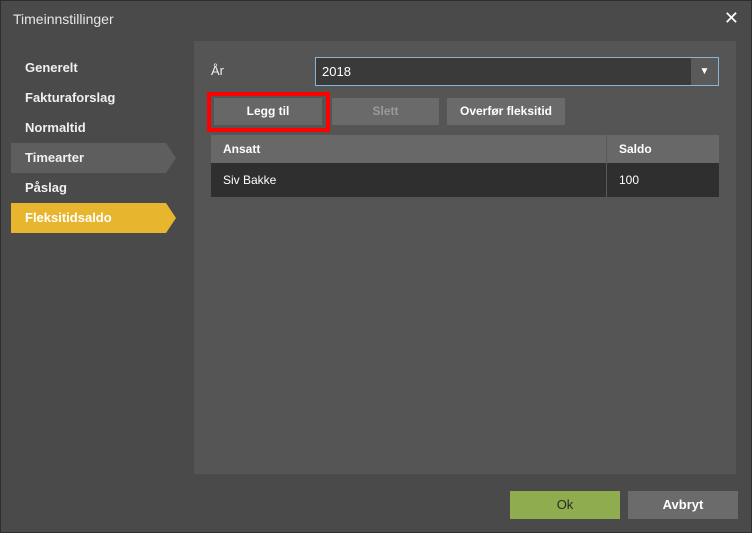  What do you see at coordinates (336, 71) in the screenshot?
I see `year-select-value: 2018` at bounding box center [336, 71].